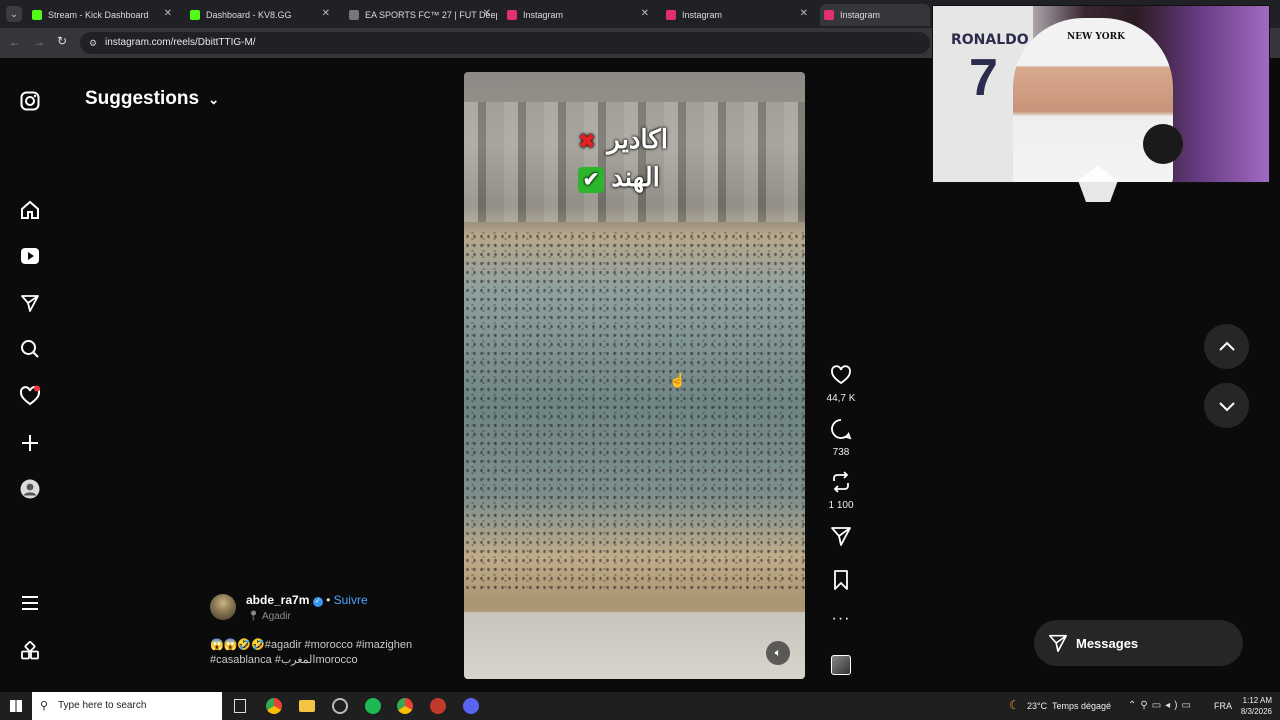  I want to click on language-indicator: FRA, so click(1223, 706).